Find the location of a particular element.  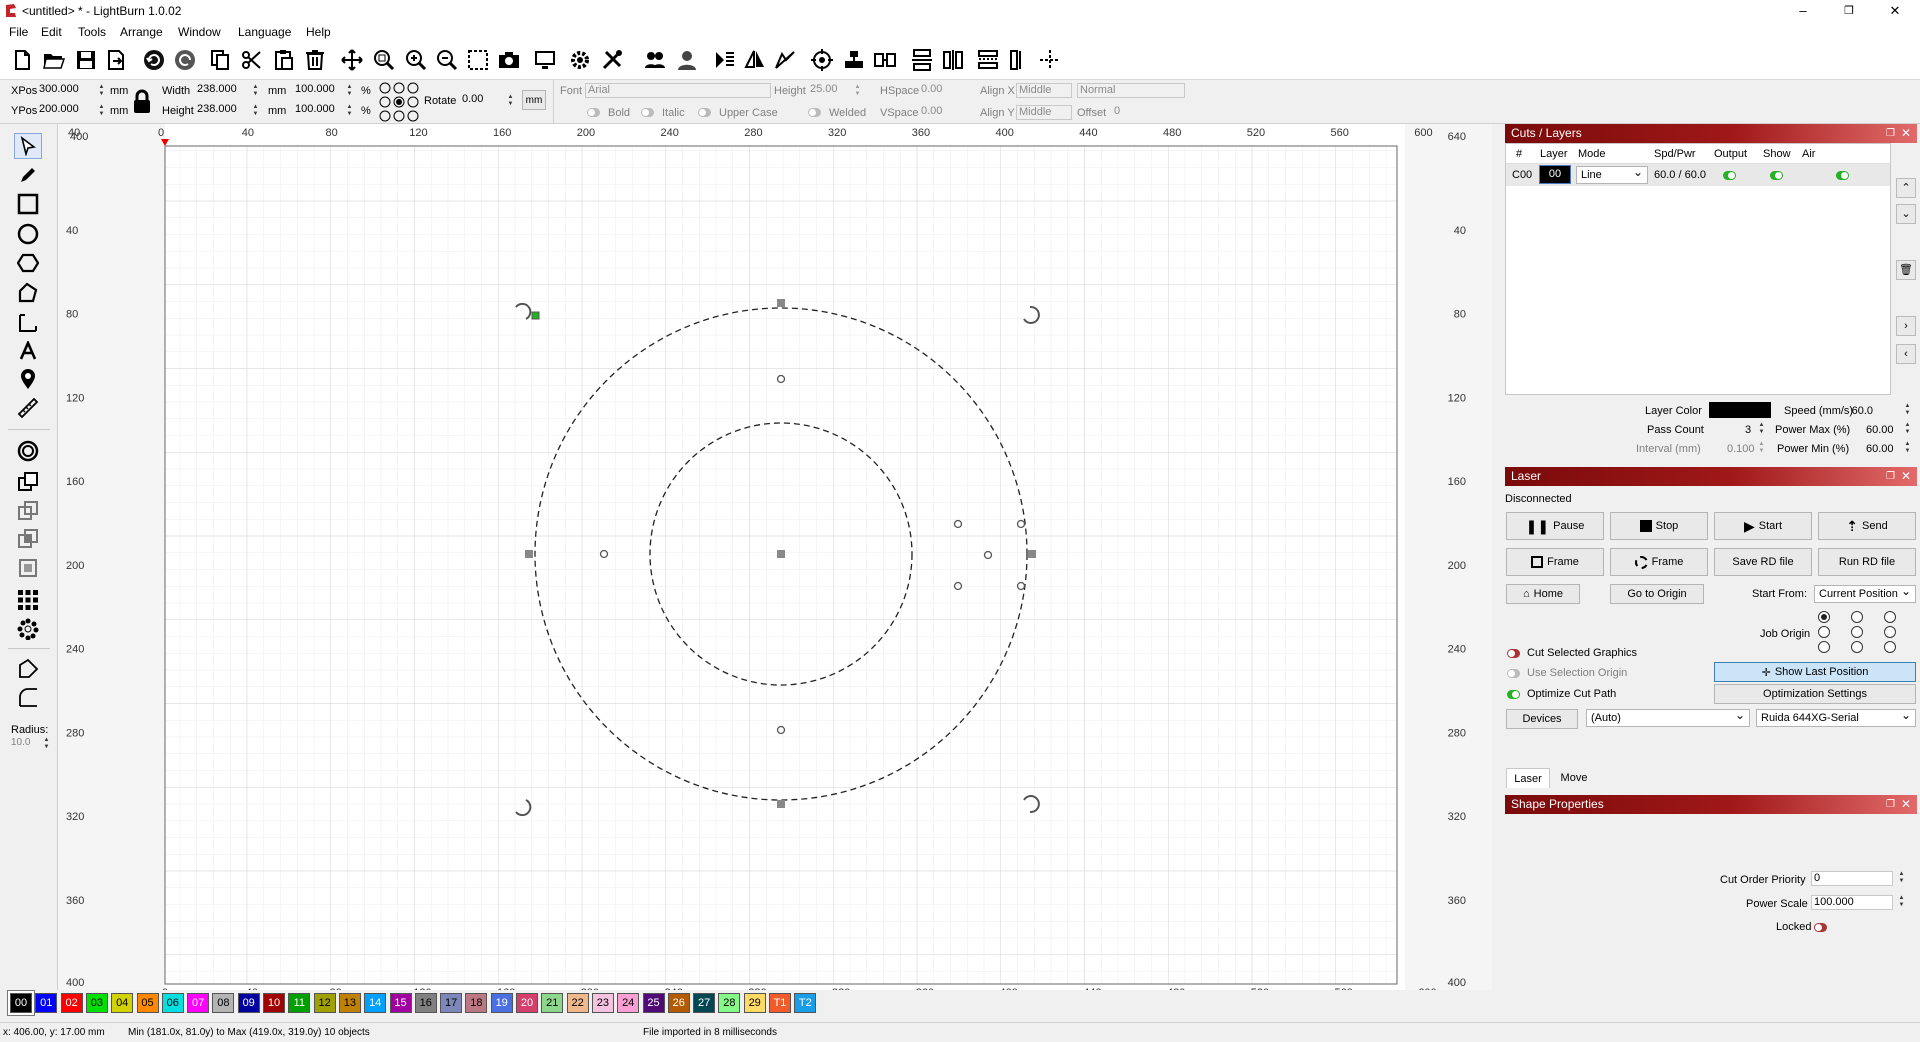

redo-icon is located at coordinates (185, 60).